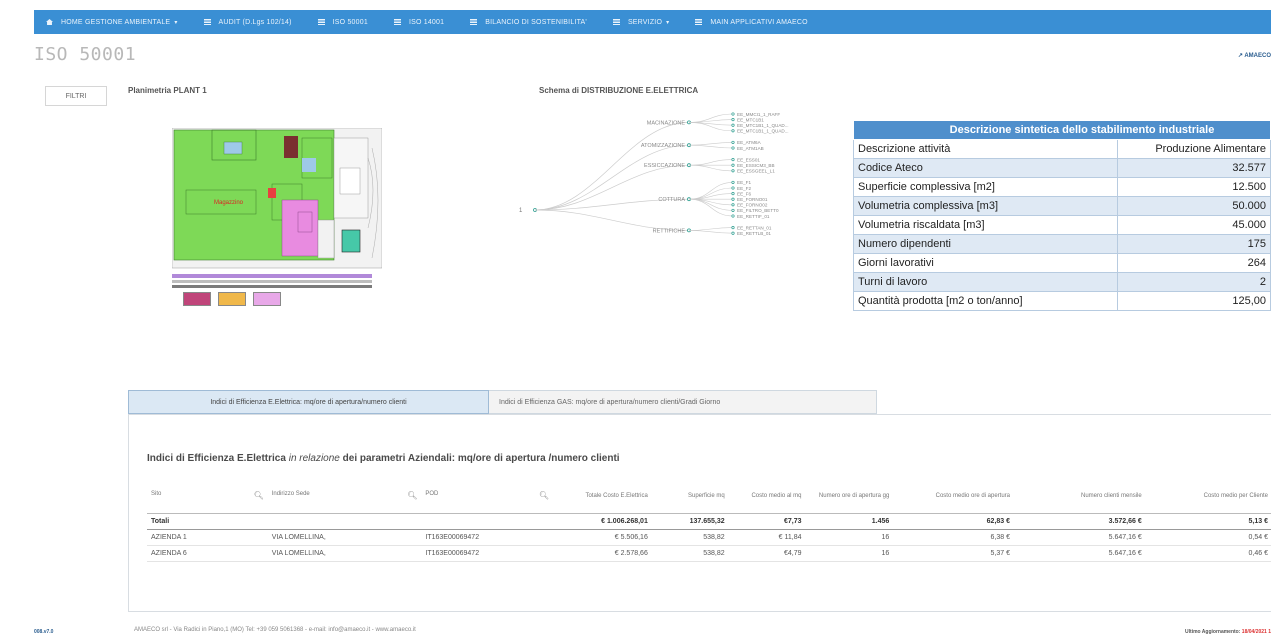  I want to click on nav-item: ISO 50001, so click(344, 22).